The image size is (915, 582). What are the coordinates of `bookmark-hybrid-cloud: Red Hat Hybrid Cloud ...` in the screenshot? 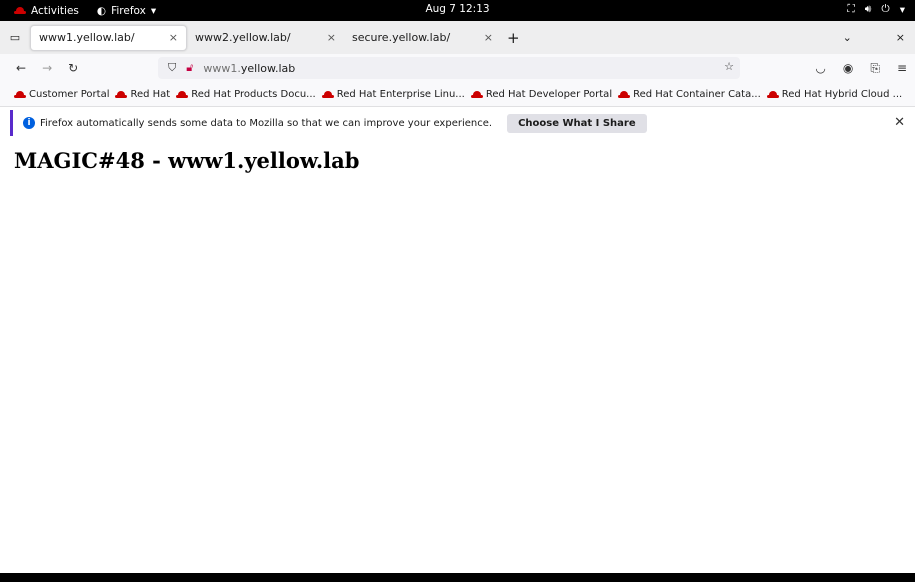 It's located at (834, 94).